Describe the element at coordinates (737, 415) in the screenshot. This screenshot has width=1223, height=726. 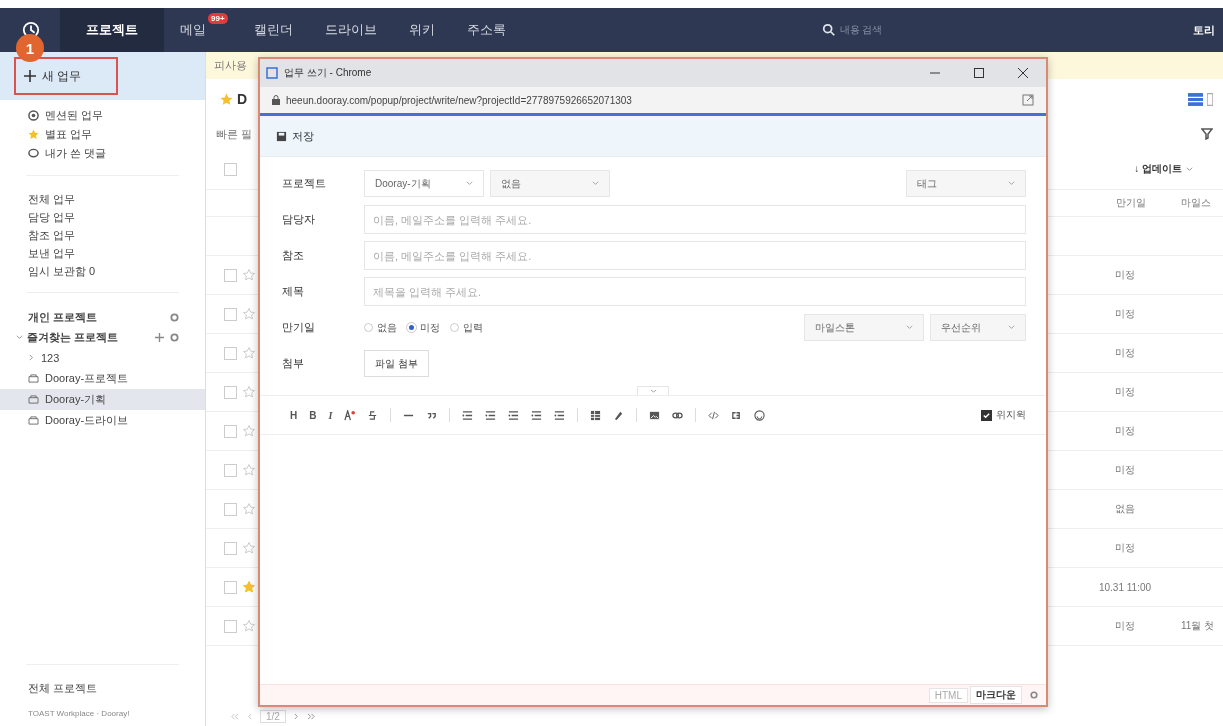
I see `code-block-icon` at that location.